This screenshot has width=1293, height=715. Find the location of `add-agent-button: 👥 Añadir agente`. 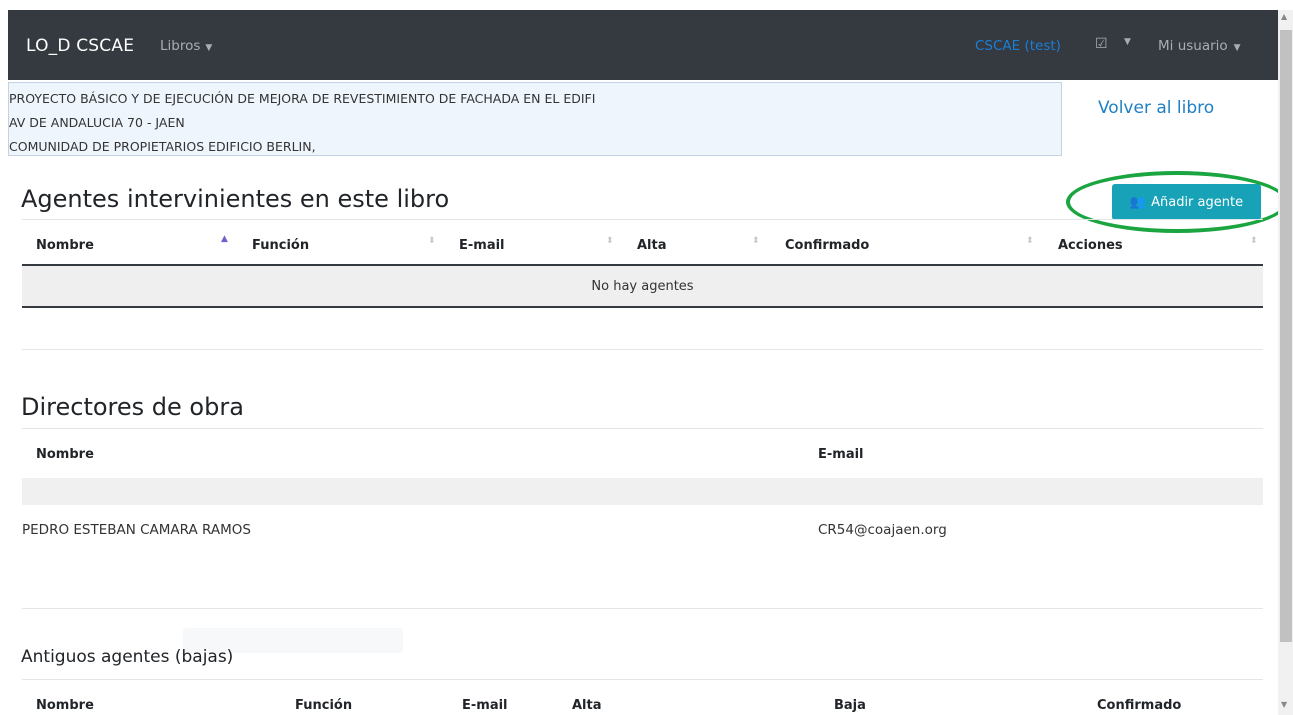

add-agent-button: 👥 Añadir agente is located at coordinates (1186, 202).